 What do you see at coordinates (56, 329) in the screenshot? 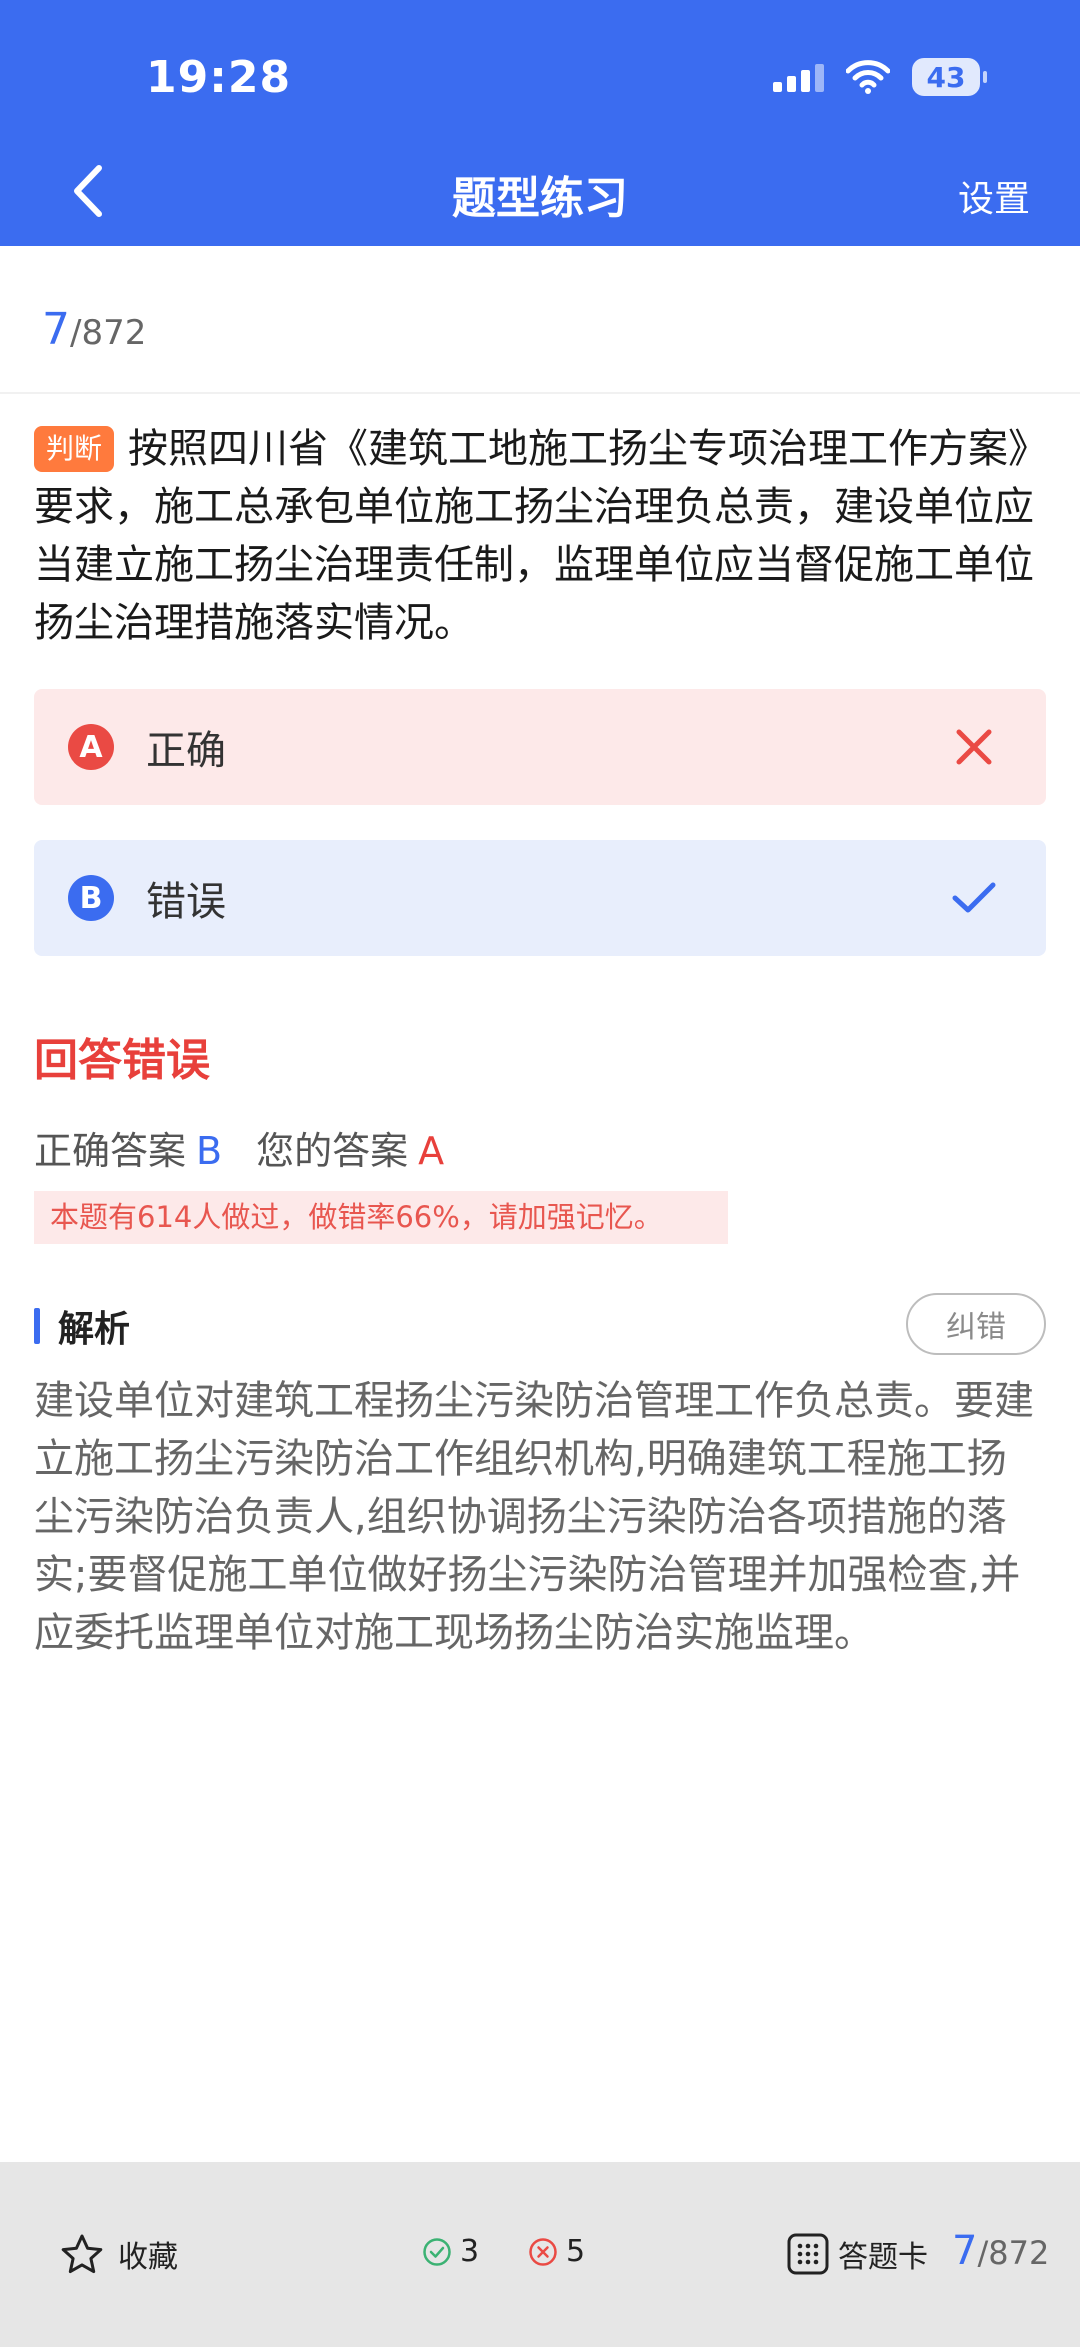
I see `progress-current: 7` at bounding box center [56, 329].